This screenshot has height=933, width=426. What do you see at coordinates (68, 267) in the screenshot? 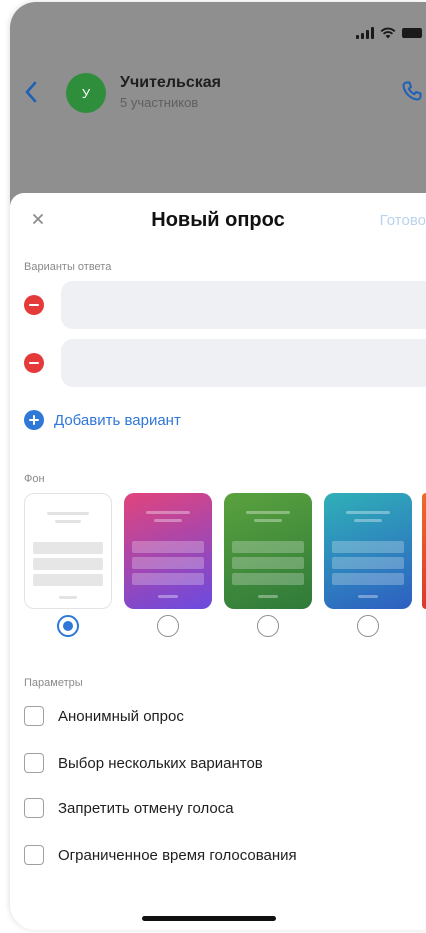
I see `answers-section-label: Варианты ответа` at bounding box center [68, 267].